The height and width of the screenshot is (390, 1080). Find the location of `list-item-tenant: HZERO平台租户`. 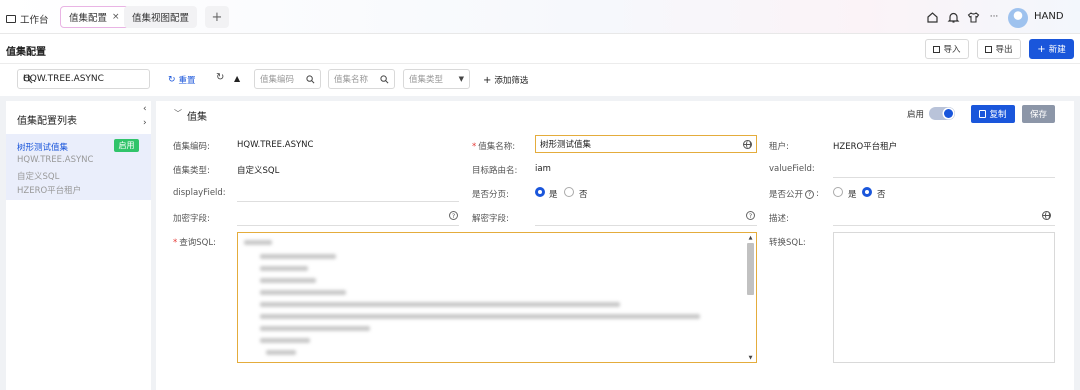

list-item-tenant: HZERO平台租户 is located at coordinates (49, 191).